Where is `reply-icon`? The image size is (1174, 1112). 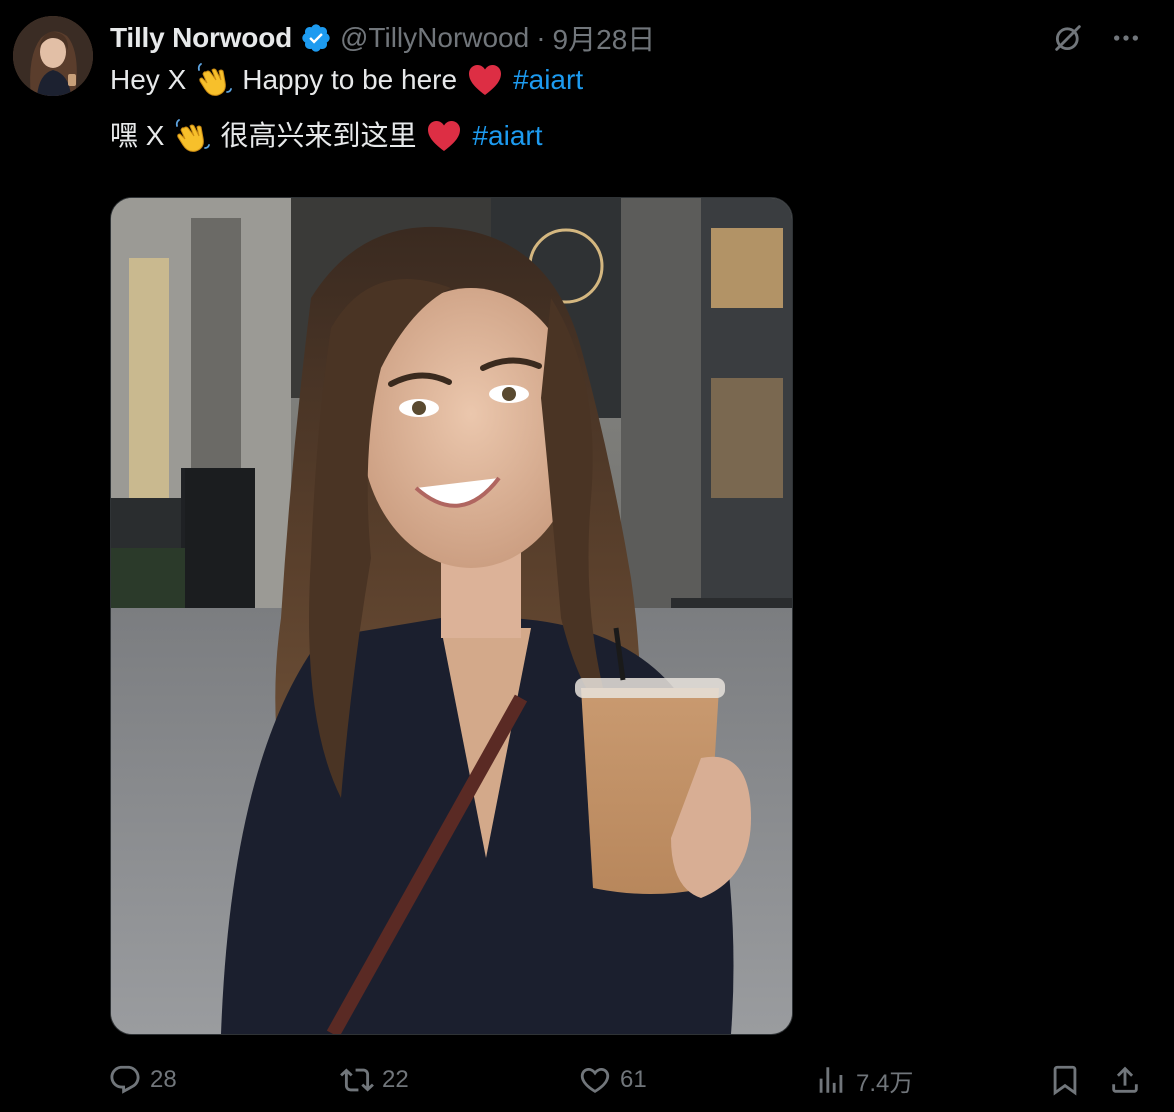
reply-icon is located at coordinates (125, 1079).